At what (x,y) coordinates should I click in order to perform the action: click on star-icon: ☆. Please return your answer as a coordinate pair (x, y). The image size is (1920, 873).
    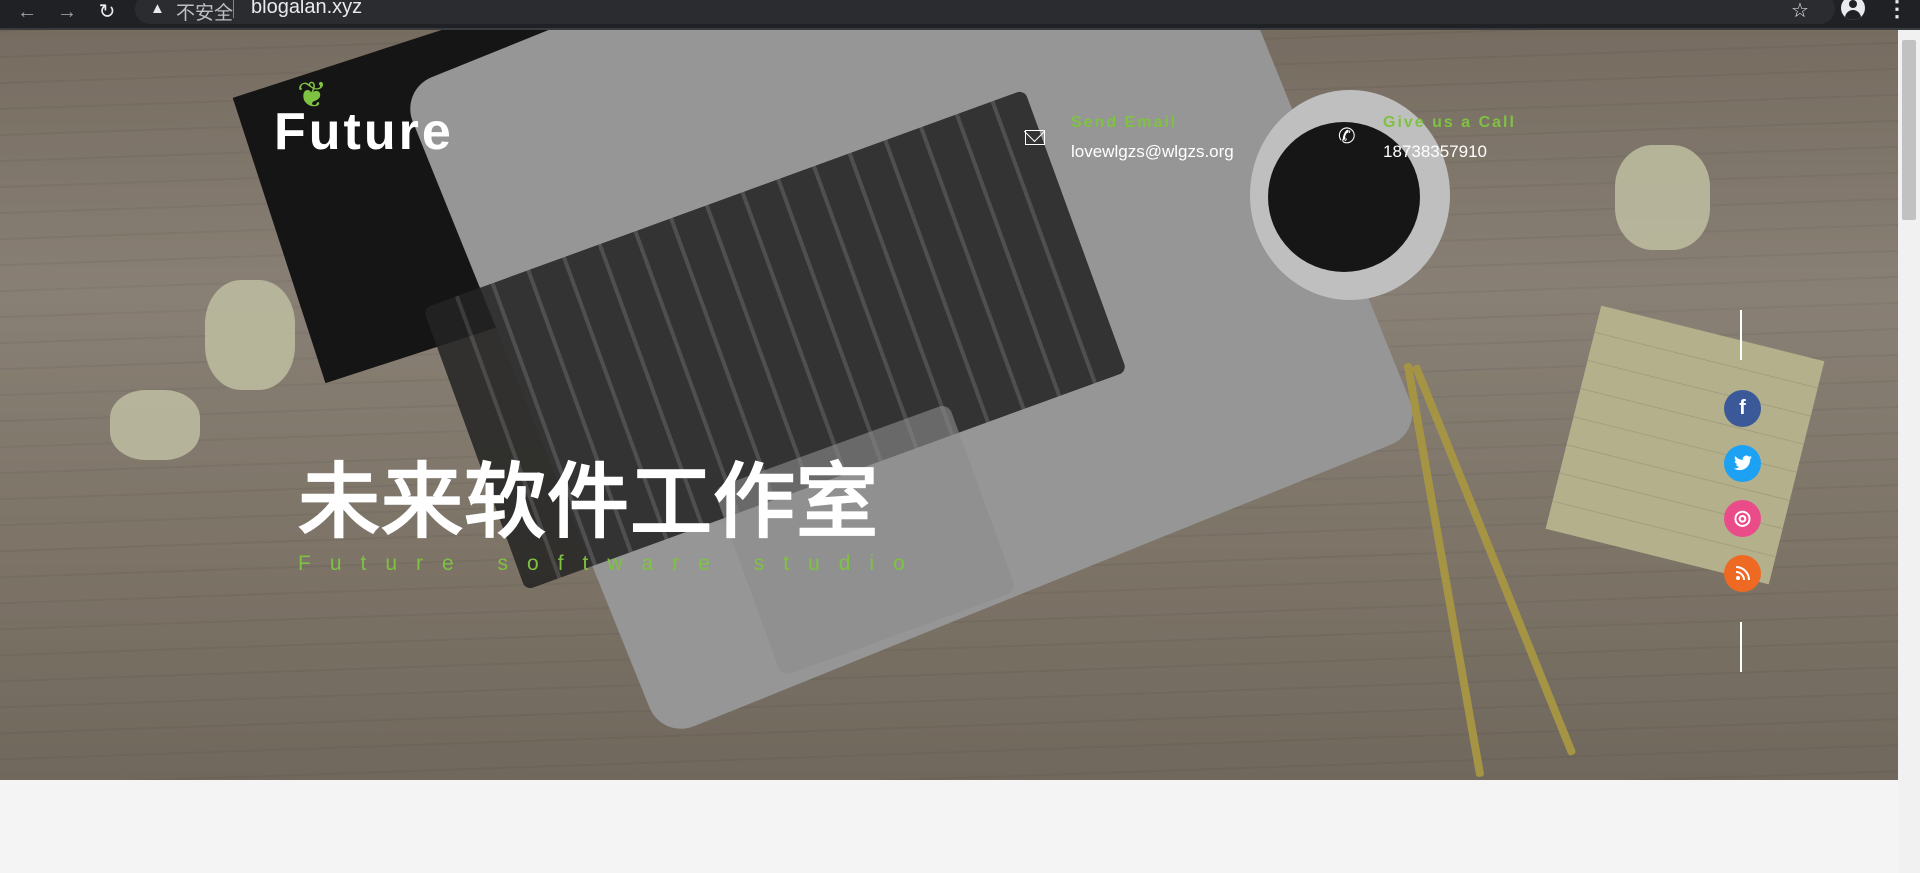
    Looking at the image, I should click on (1800, 11).